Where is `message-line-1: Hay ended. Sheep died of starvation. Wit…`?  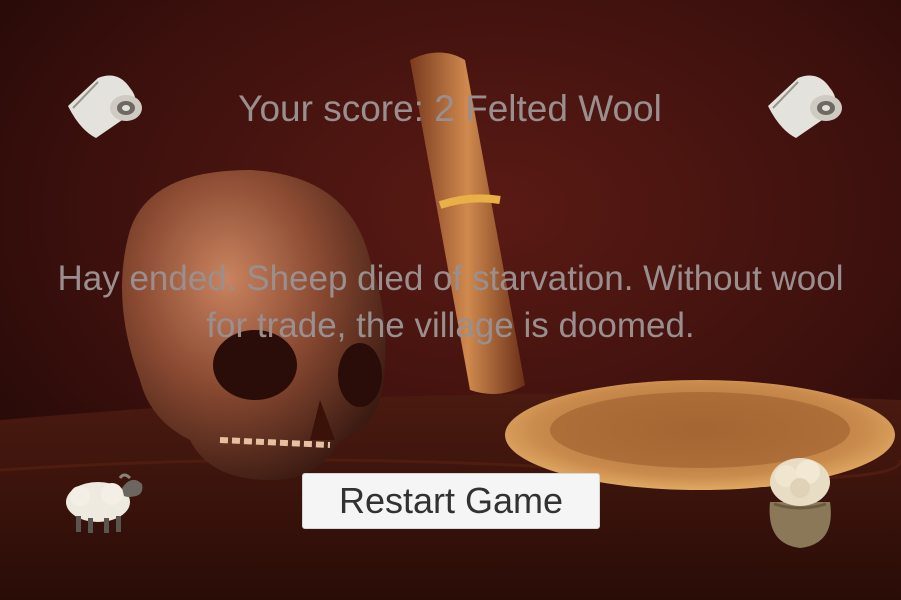
message-line-1: Hay ended. Sheep died of starvation. Wit… is located at coordinates (450, 278).